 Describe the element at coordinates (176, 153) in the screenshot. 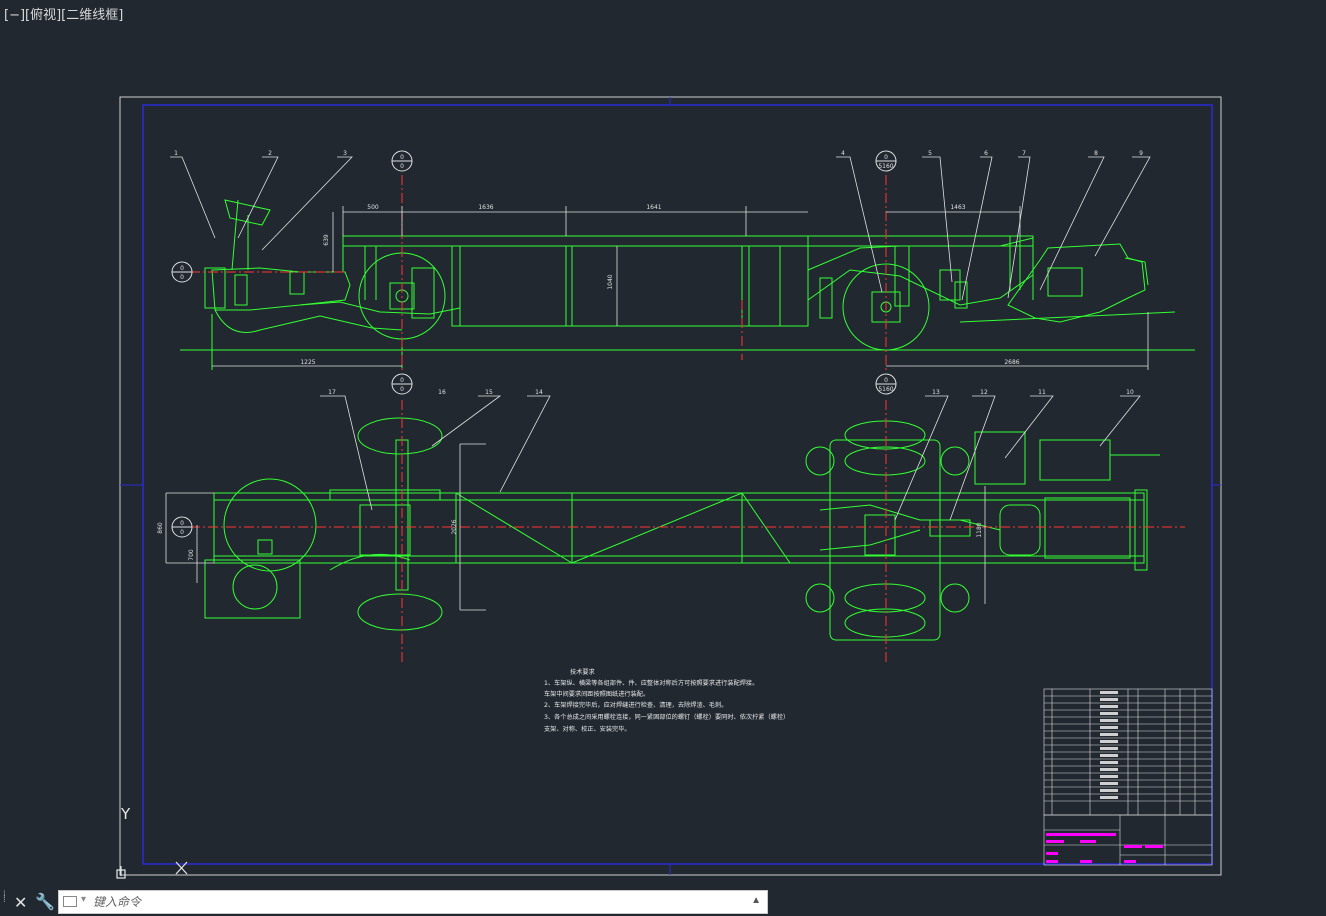

I see `balloon-1: 1` at that location.